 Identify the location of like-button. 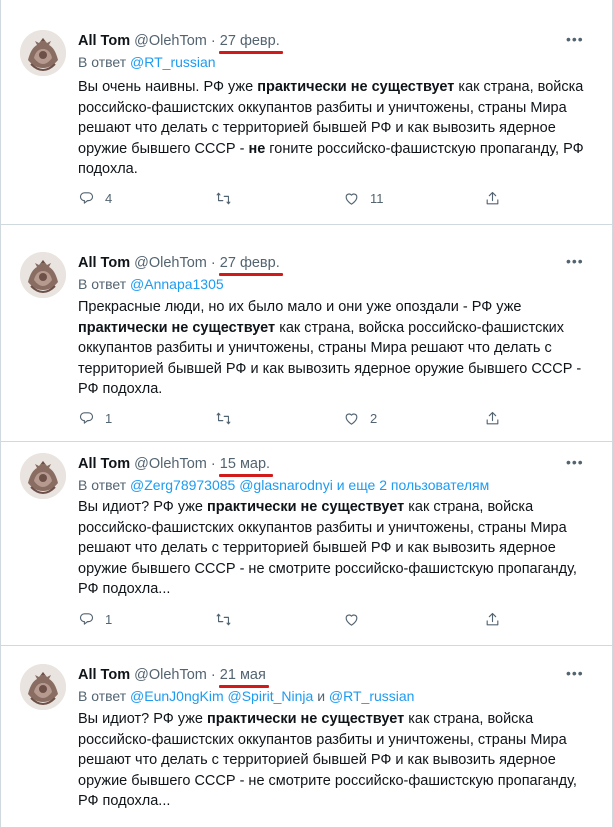
(356, 619).